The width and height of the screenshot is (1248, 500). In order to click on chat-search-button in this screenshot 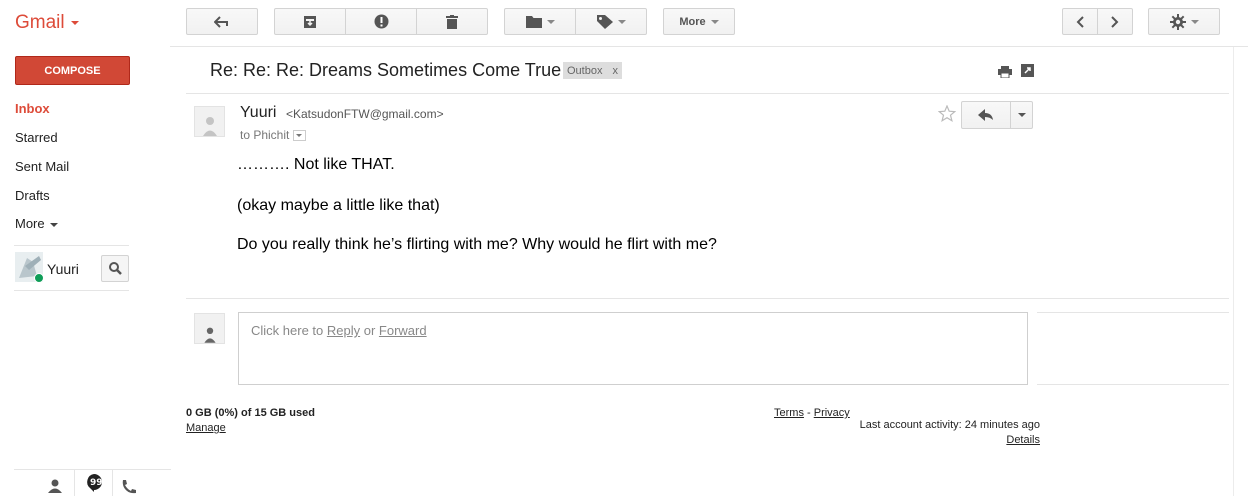, I will do `click(115, 268)`.